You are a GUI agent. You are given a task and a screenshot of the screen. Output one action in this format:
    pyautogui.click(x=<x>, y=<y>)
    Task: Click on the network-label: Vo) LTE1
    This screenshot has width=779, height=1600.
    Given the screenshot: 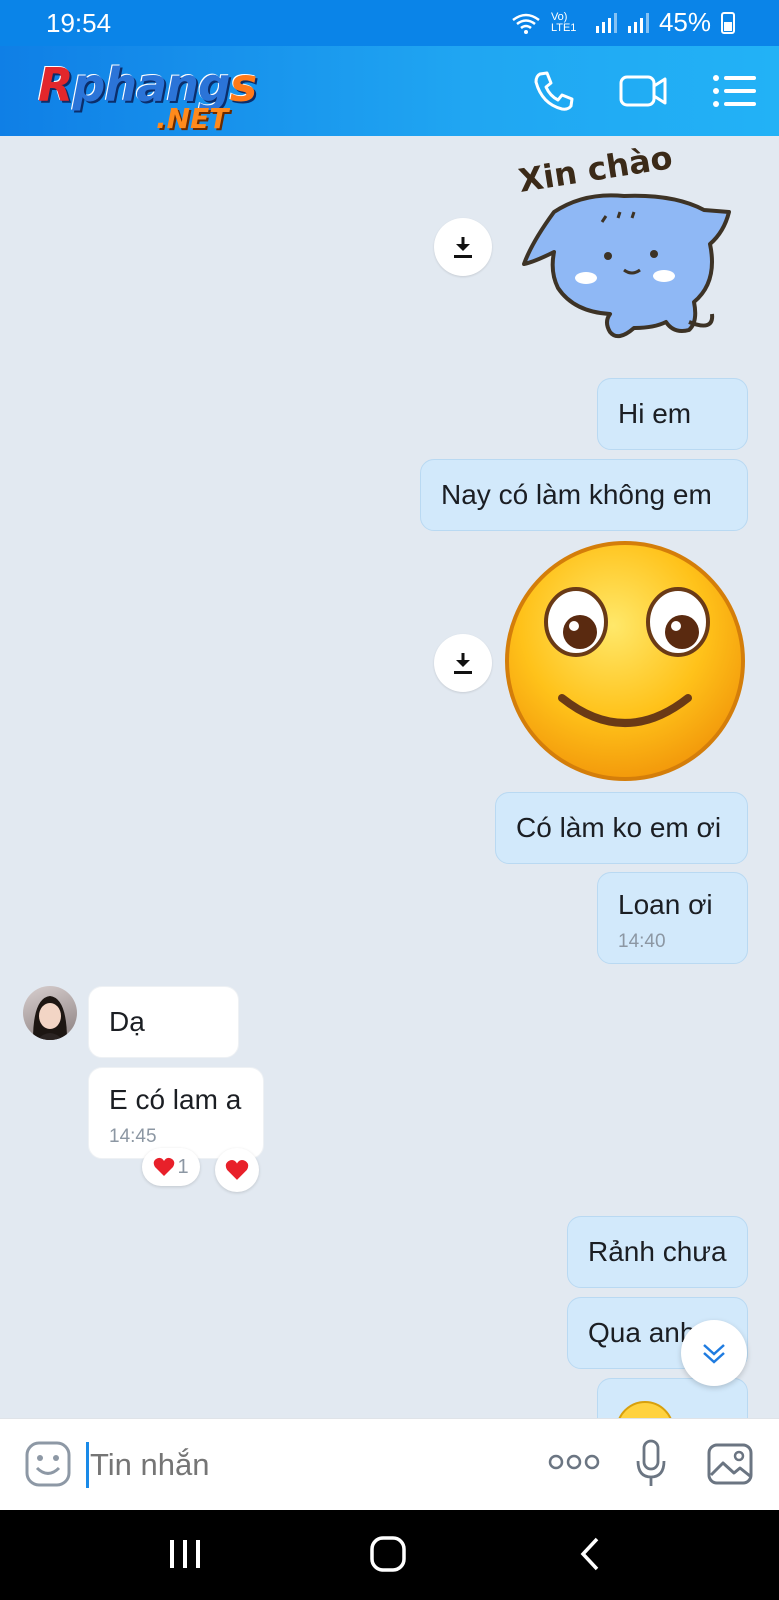 What is the action you would take?
    pyautogui.click(x=563, y=22)
    